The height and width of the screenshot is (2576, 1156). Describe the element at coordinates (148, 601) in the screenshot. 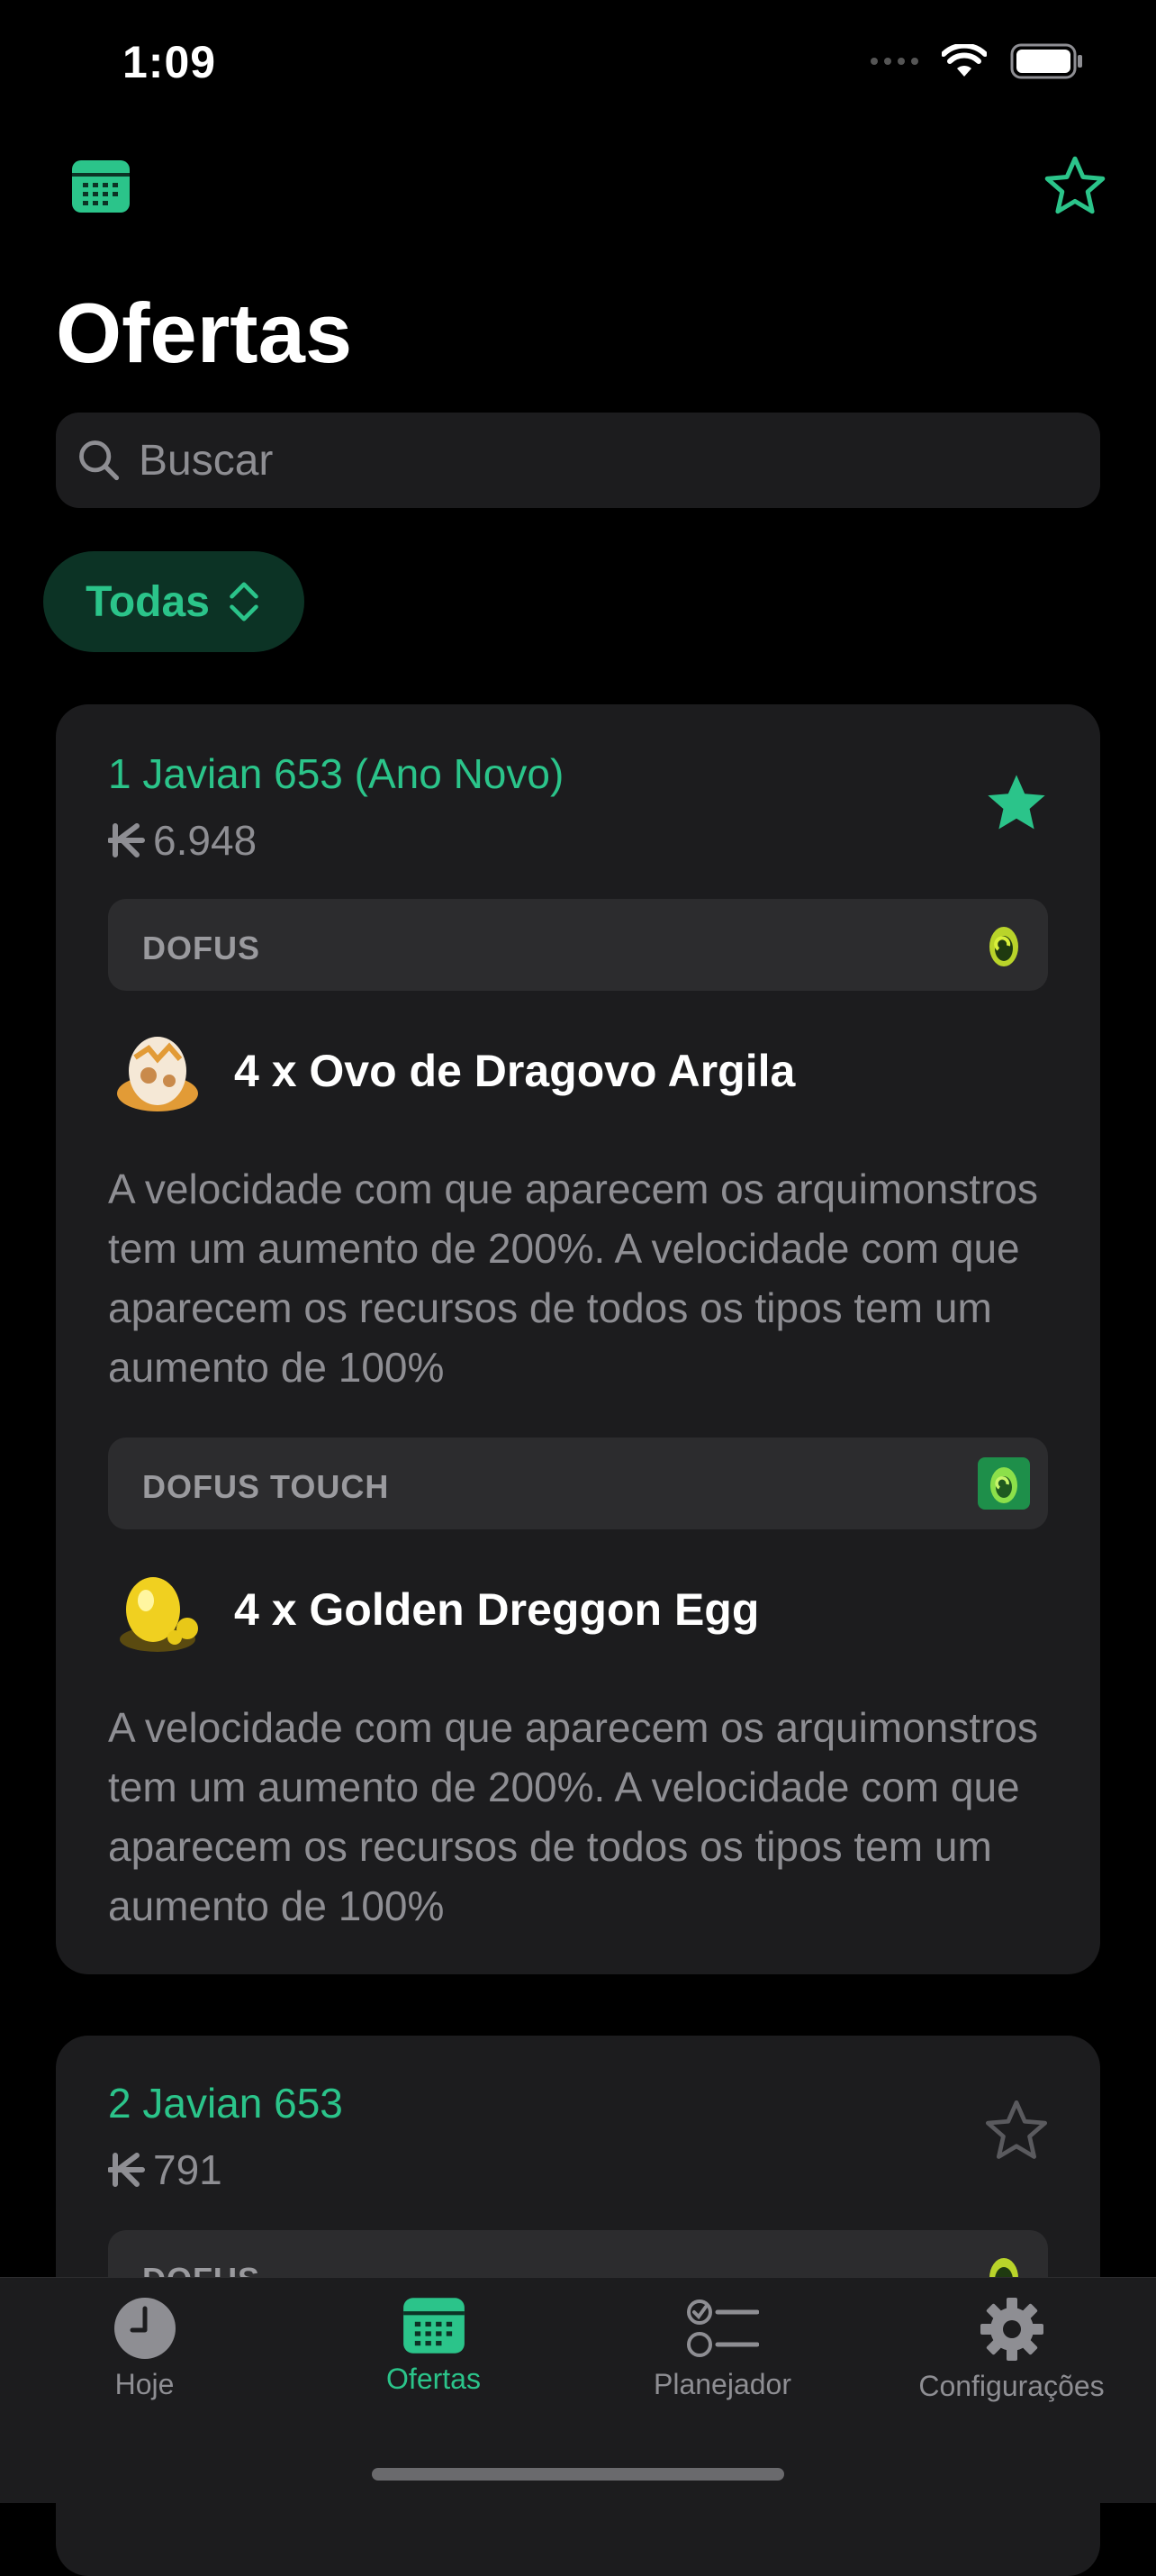

I see `filter-label: Todas` at that location.